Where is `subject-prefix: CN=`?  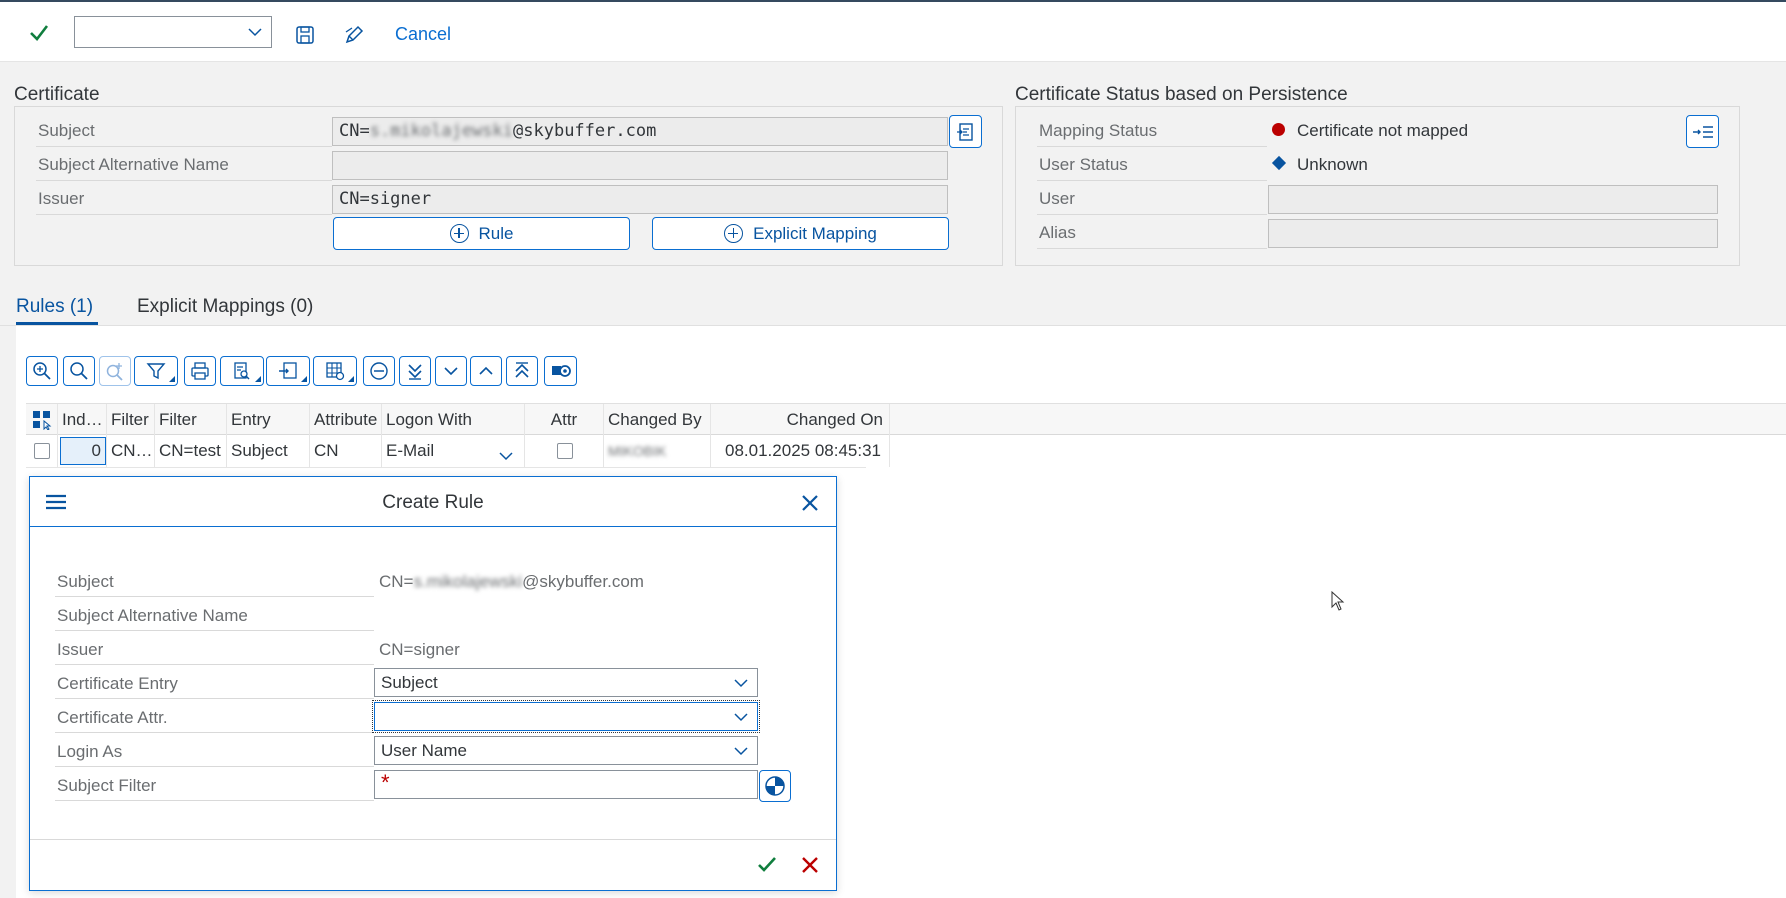
subject-prefix: CN= is located at coordinates (354, 131).